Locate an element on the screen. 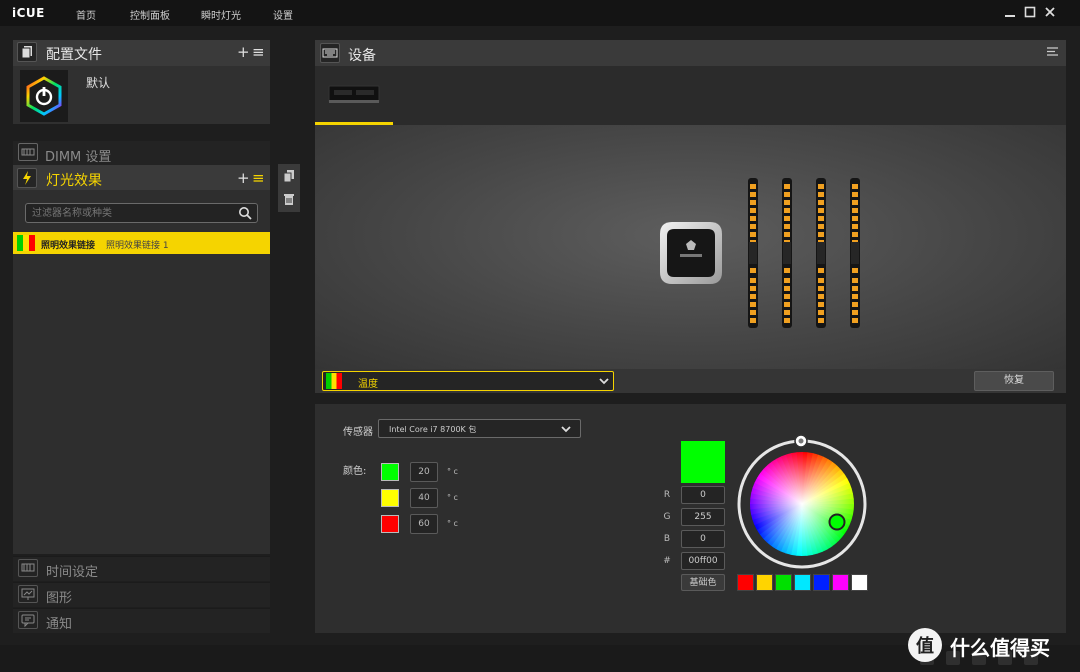  app-title: iCUE is located at coordinates (28, 13).